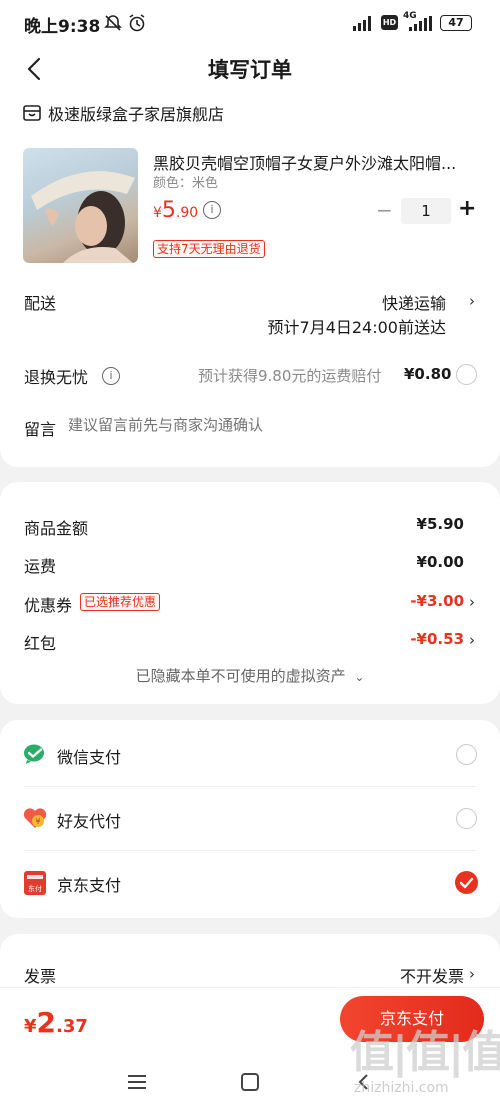 The height and width of the screenshot is (1111, 500). I want to click on signal-icon, so click(364, 25).